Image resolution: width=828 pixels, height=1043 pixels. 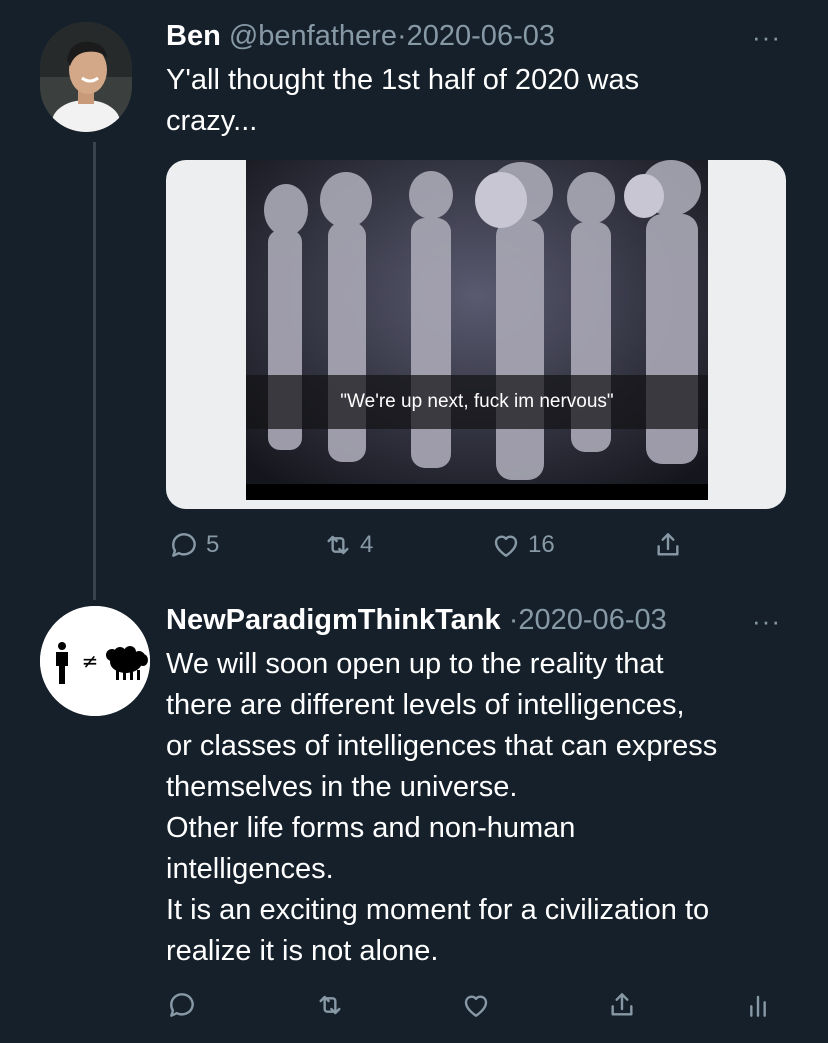 What do you see at coordinates (90, 661) in the screenshot?
I see `not-equal-symbol: ≠` at bounding box center [90, 661].